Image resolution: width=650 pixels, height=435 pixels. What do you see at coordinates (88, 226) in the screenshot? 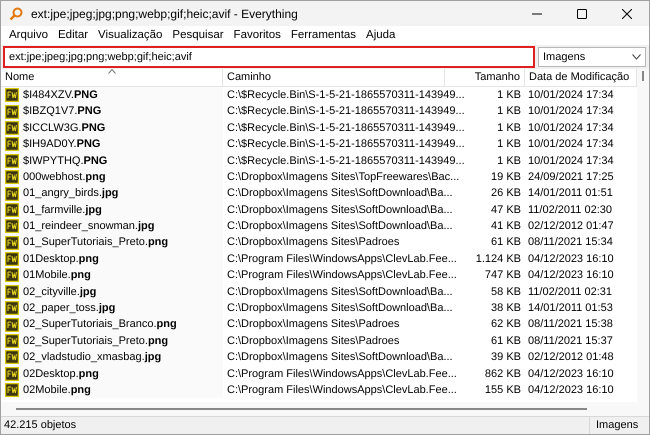
I see `file-name: 01_reindeer_snowman.jpg` at bounding box center [88, 226].